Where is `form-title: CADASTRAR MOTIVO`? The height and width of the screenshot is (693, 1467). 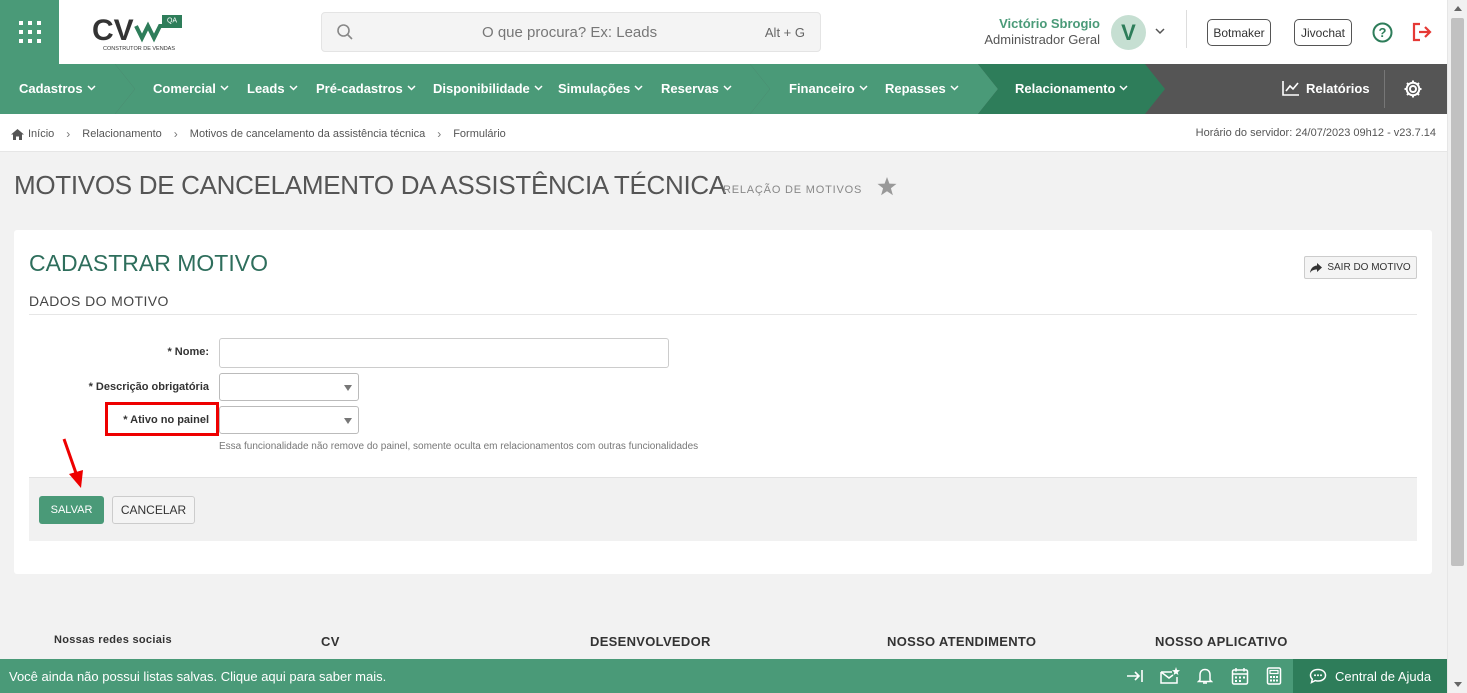 form-title: CADASTRAR MOTIVO is located at coordinates (148, 263).